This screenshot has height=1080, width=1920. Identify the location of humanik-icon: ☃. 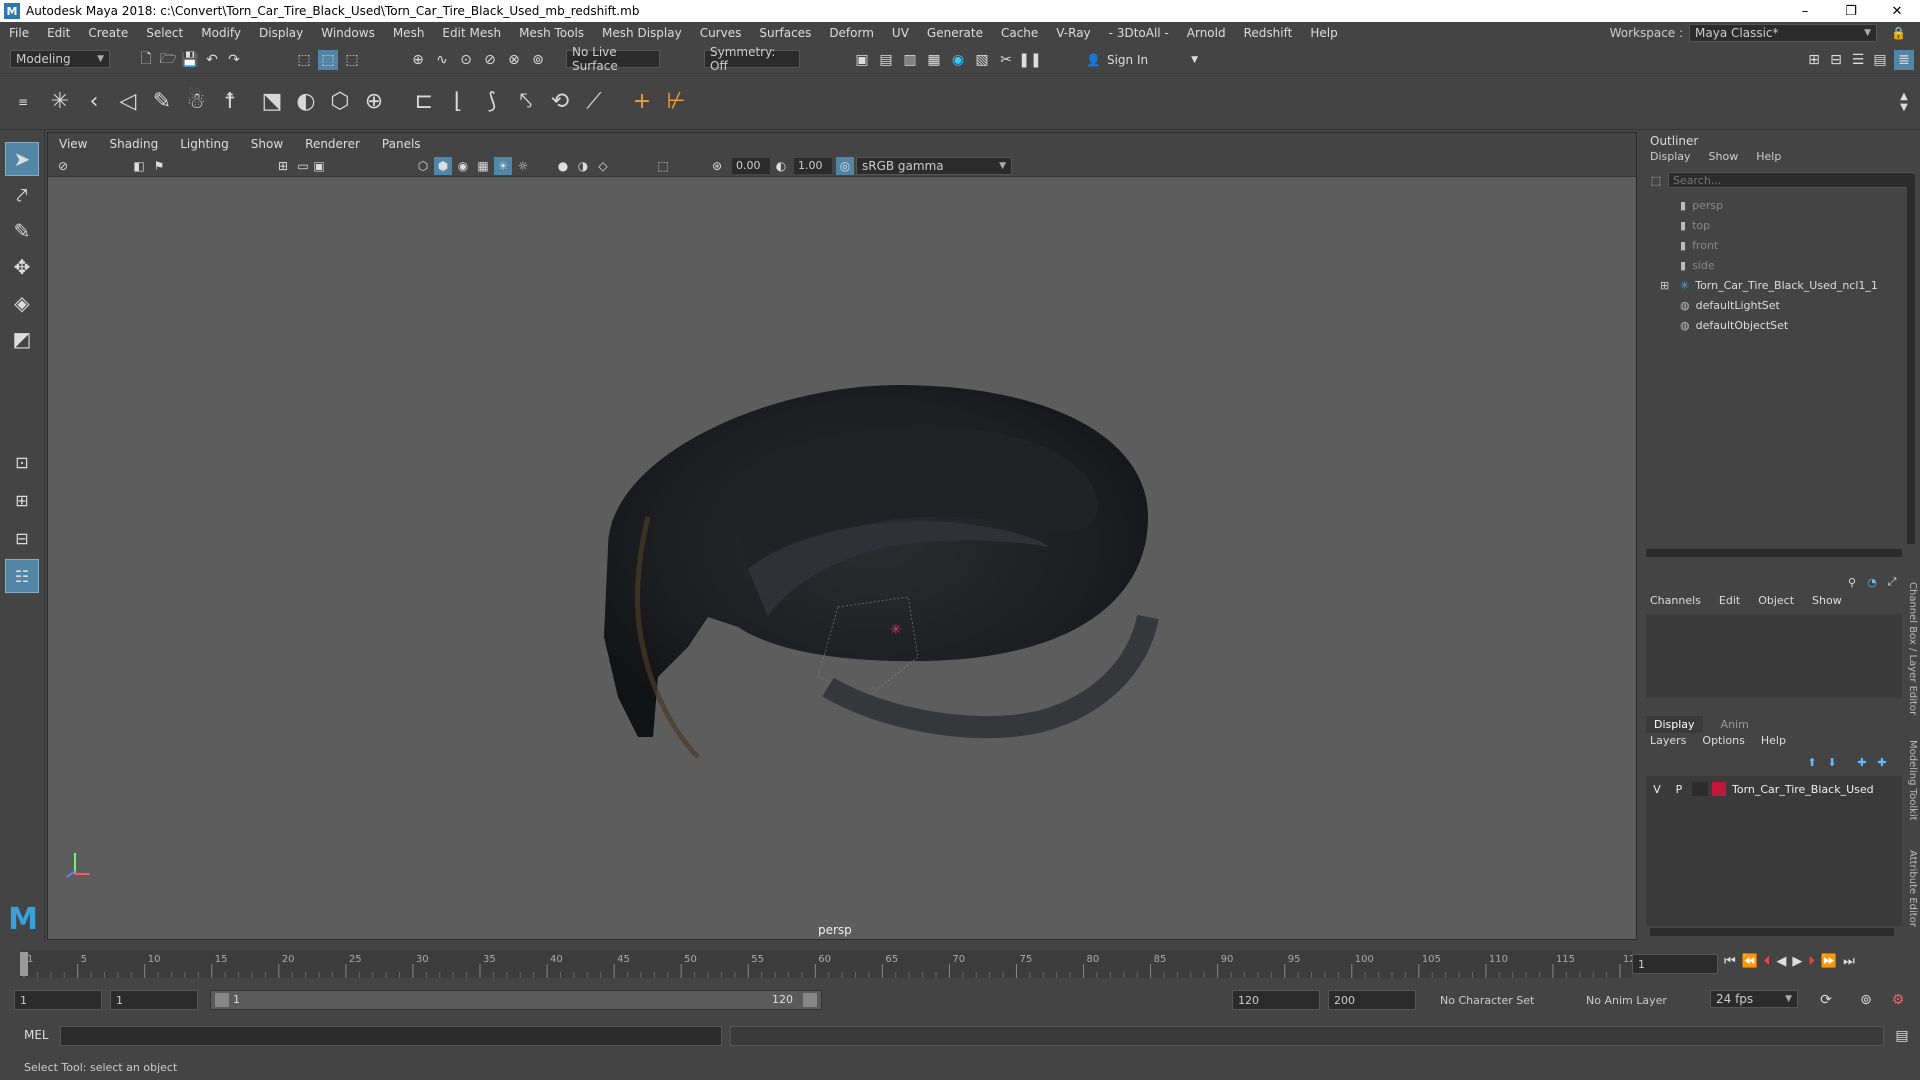
(196, 101).